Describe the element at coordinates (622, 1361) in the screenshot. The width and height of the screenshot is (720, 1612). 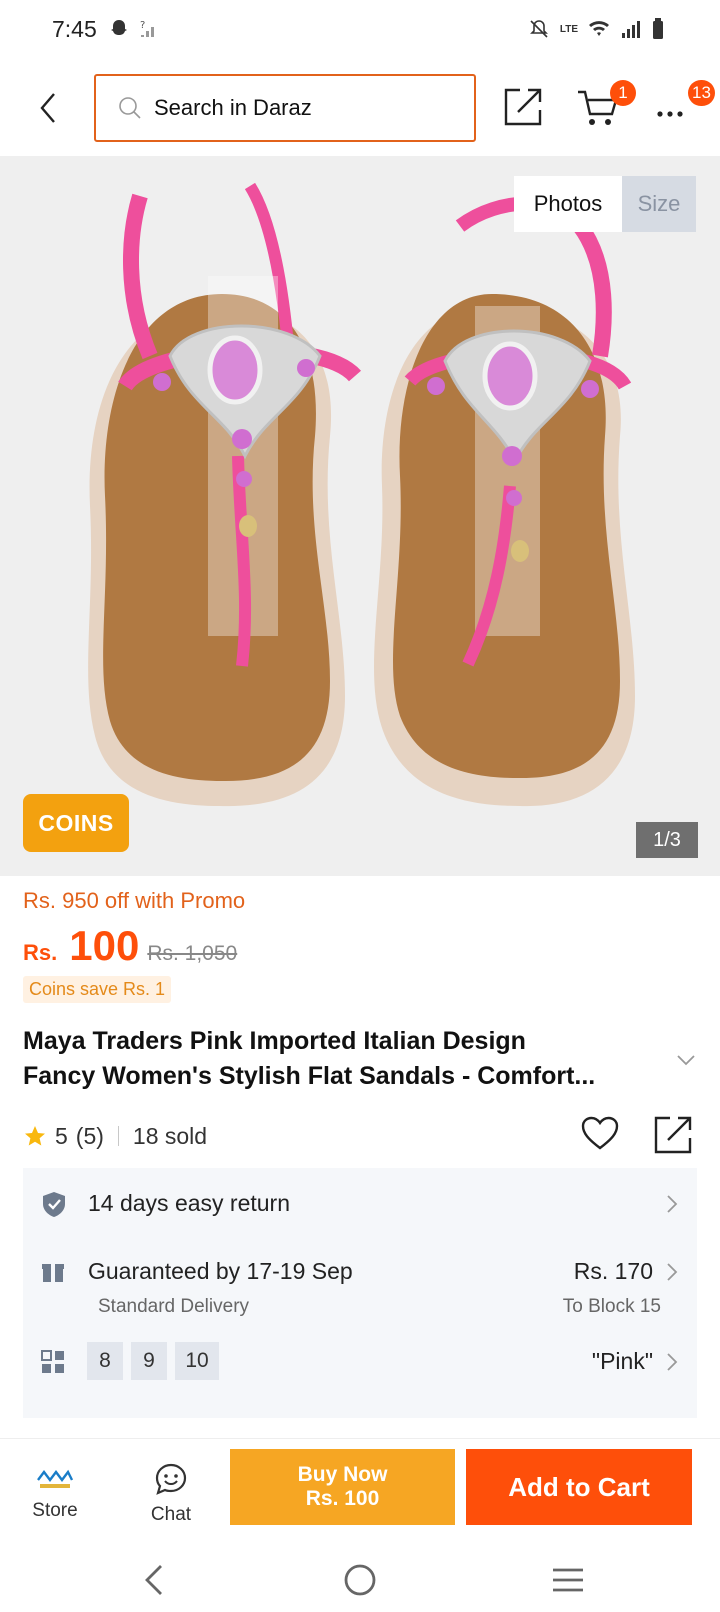
I see `color-value: "Pink"` at that location.